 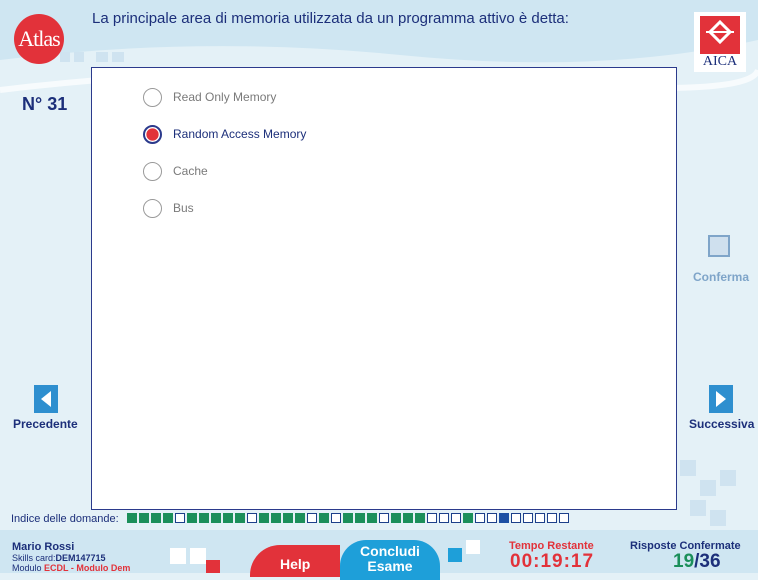 I want to click on option-bus: Bus, so click(x=168, y=208).